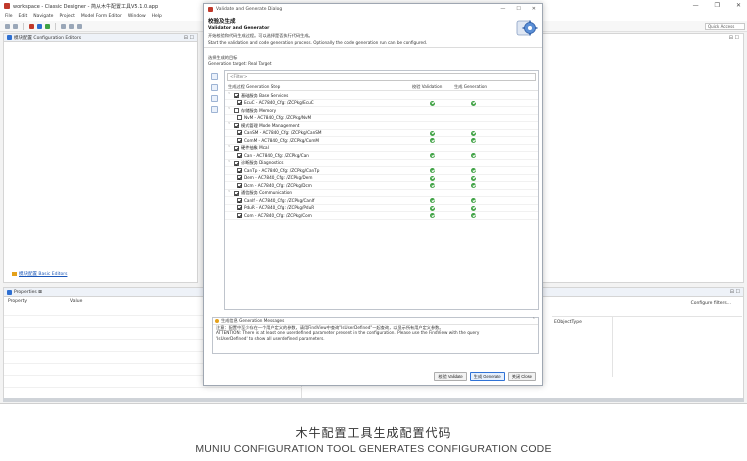 This screenshot has height=461, width=747. What do you see at coordinates (100, 38) in the screenshot?
I see `configuration-editors-tab: 模块配置 Configuration Editors ⊟ ☐` at bounding box center [100, 38].